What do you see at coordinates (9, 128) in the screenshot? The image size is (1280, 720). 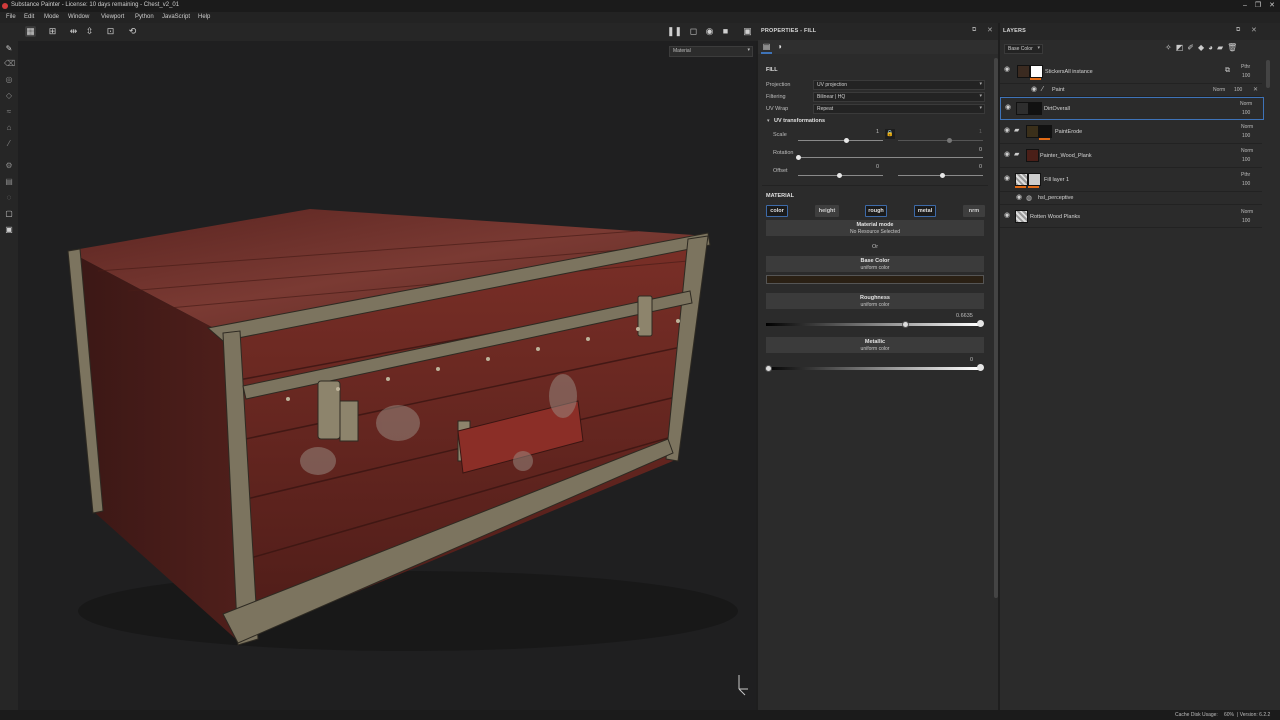 I see `clone-icon: ⌂` at bounding box center [9, 128].